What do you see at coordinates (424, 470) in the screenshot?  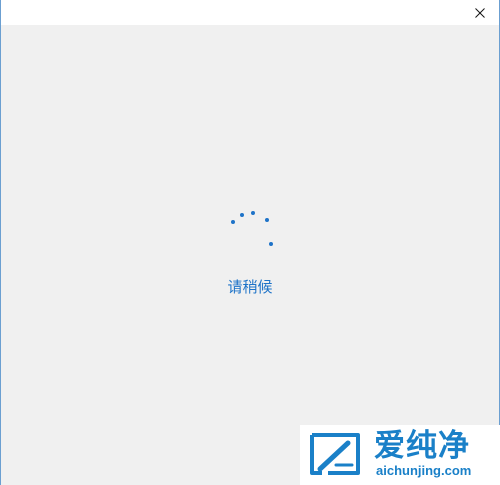 I see `watermark-url: aichunjing.com` at bounding box center [424, 470].